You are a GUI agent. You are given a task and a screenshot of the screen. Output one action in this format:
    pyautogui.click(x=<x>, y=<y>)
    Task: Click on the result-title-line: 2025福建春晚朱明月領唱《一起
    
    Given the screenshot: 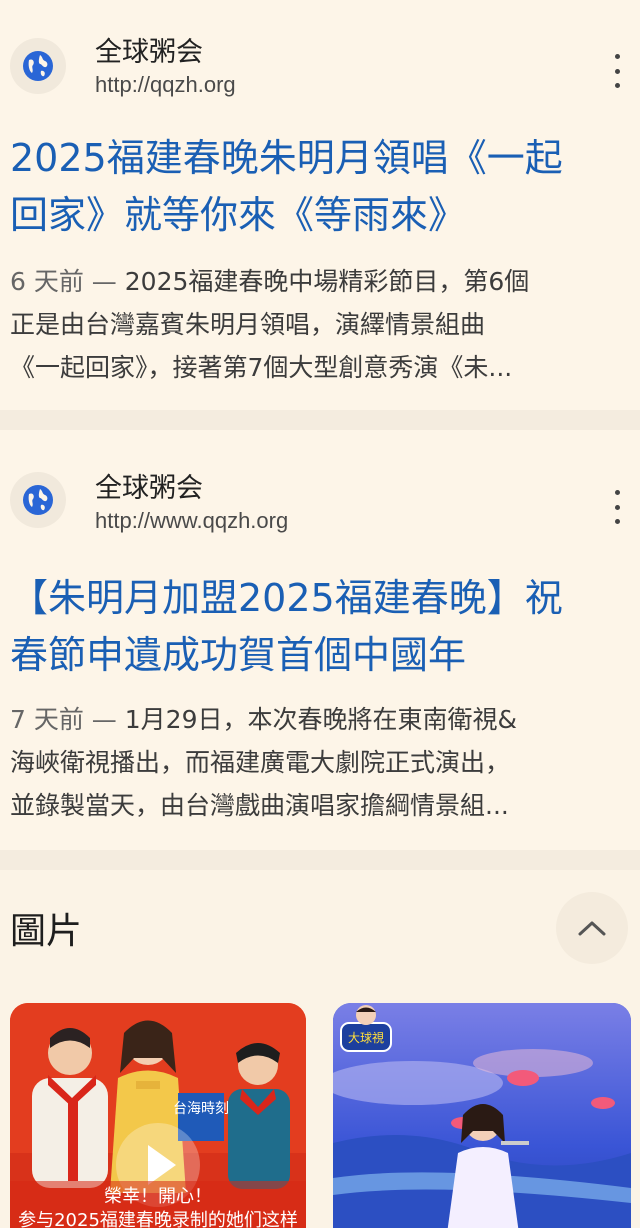 What is the action you would take?
    pyautogui.click(x=286, y=158)
    